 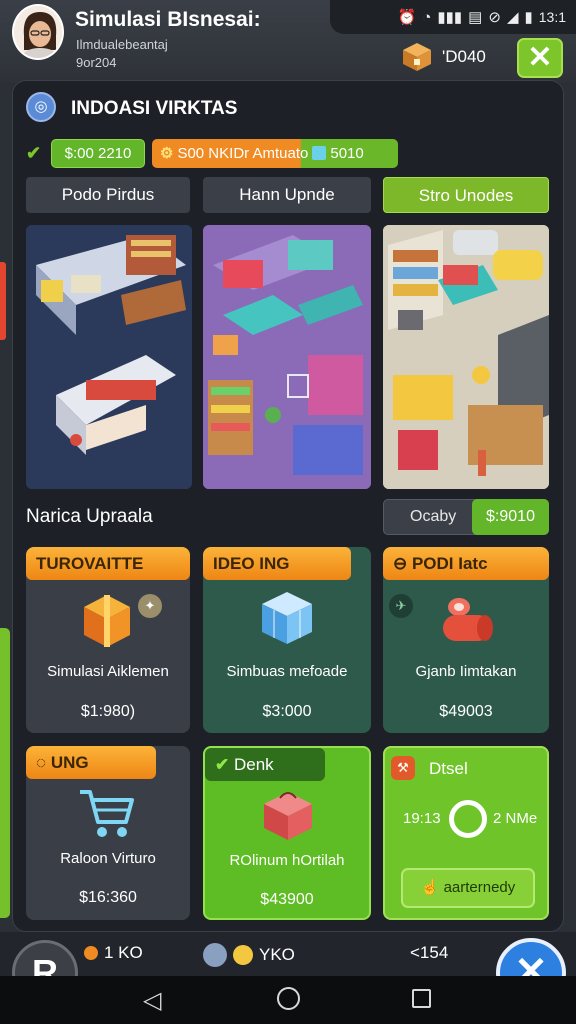 What do you see at coordinates (468, 619) in the screenshot?
I see `red-pipe-icon` at bounding box center [468, 619].